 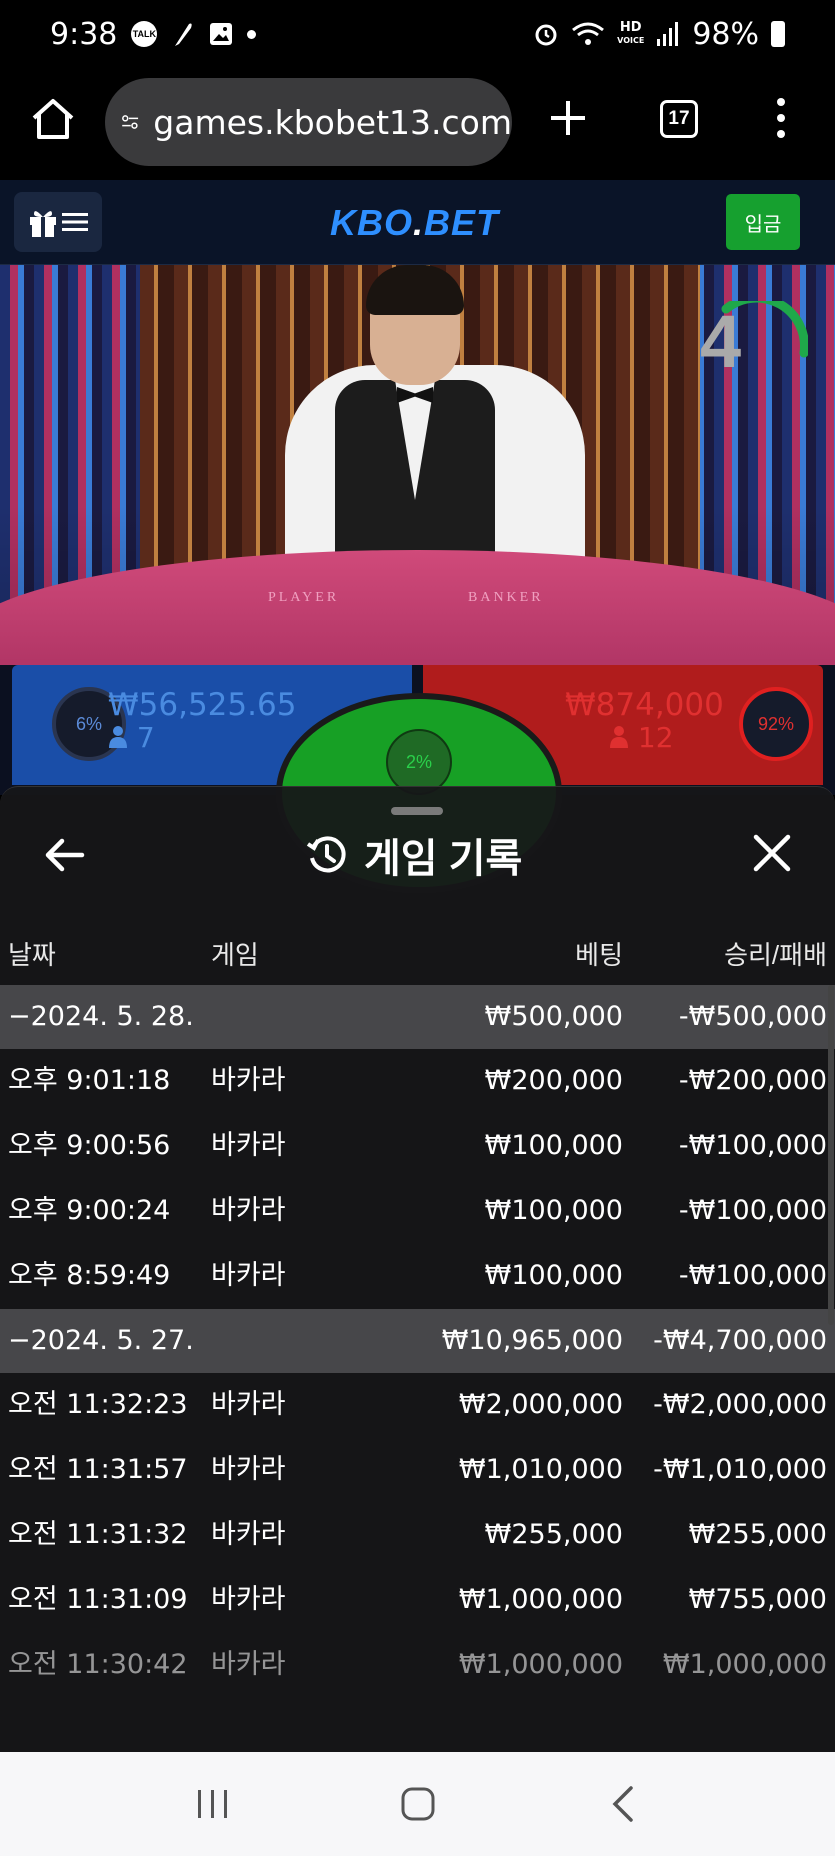 What do you see at coordinates (831, 1155) in the screenshot?
I see `scrollbar` at bounding box center [831, 1155].